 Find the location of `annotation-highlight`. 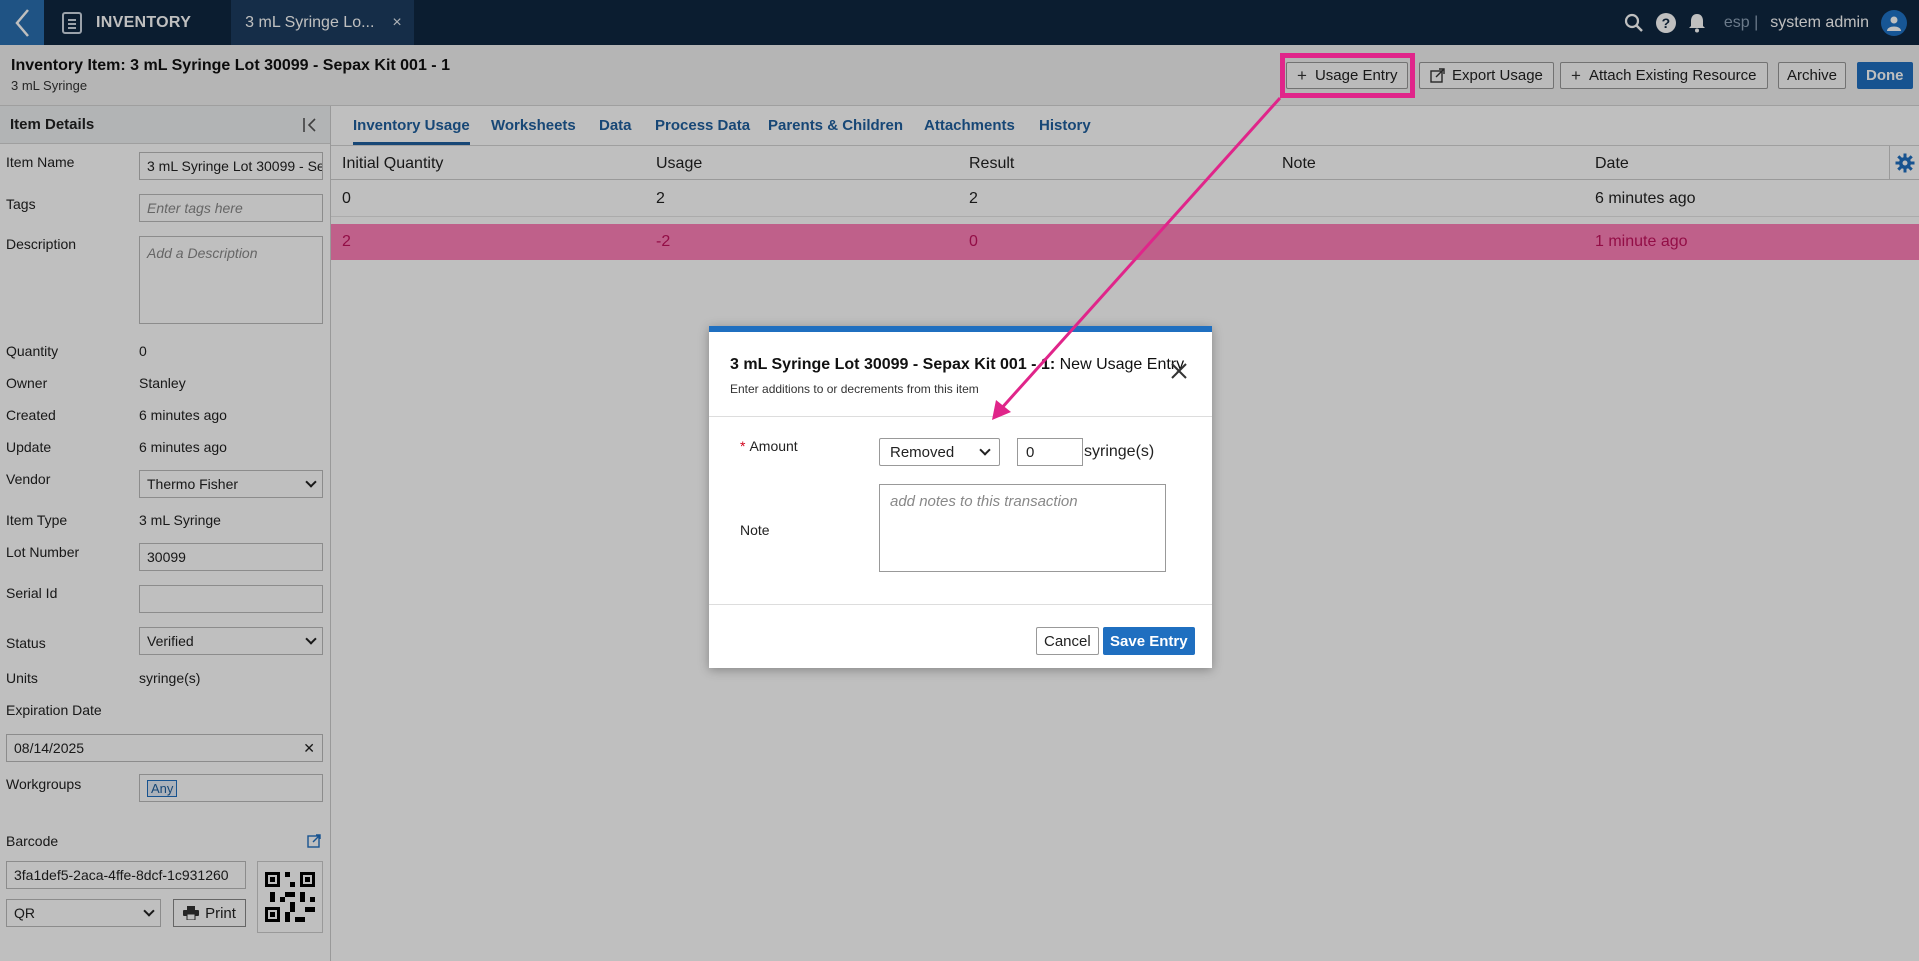

annotation-highlight is located at coordinates (1347, 75).